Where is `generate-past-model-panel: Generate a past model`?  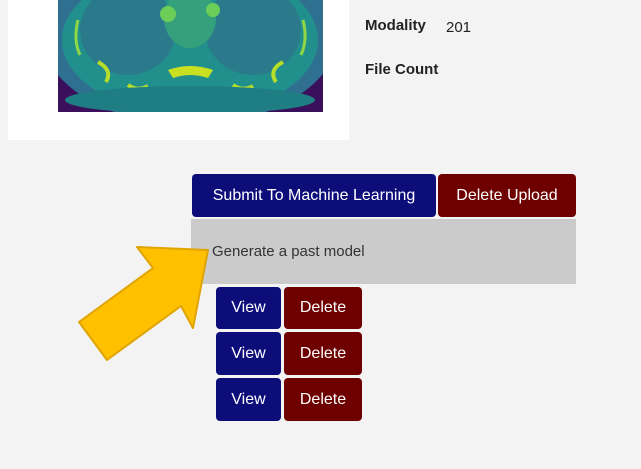 generate-past-model-panel: Generate a past model is located at coordinates (383, 251).